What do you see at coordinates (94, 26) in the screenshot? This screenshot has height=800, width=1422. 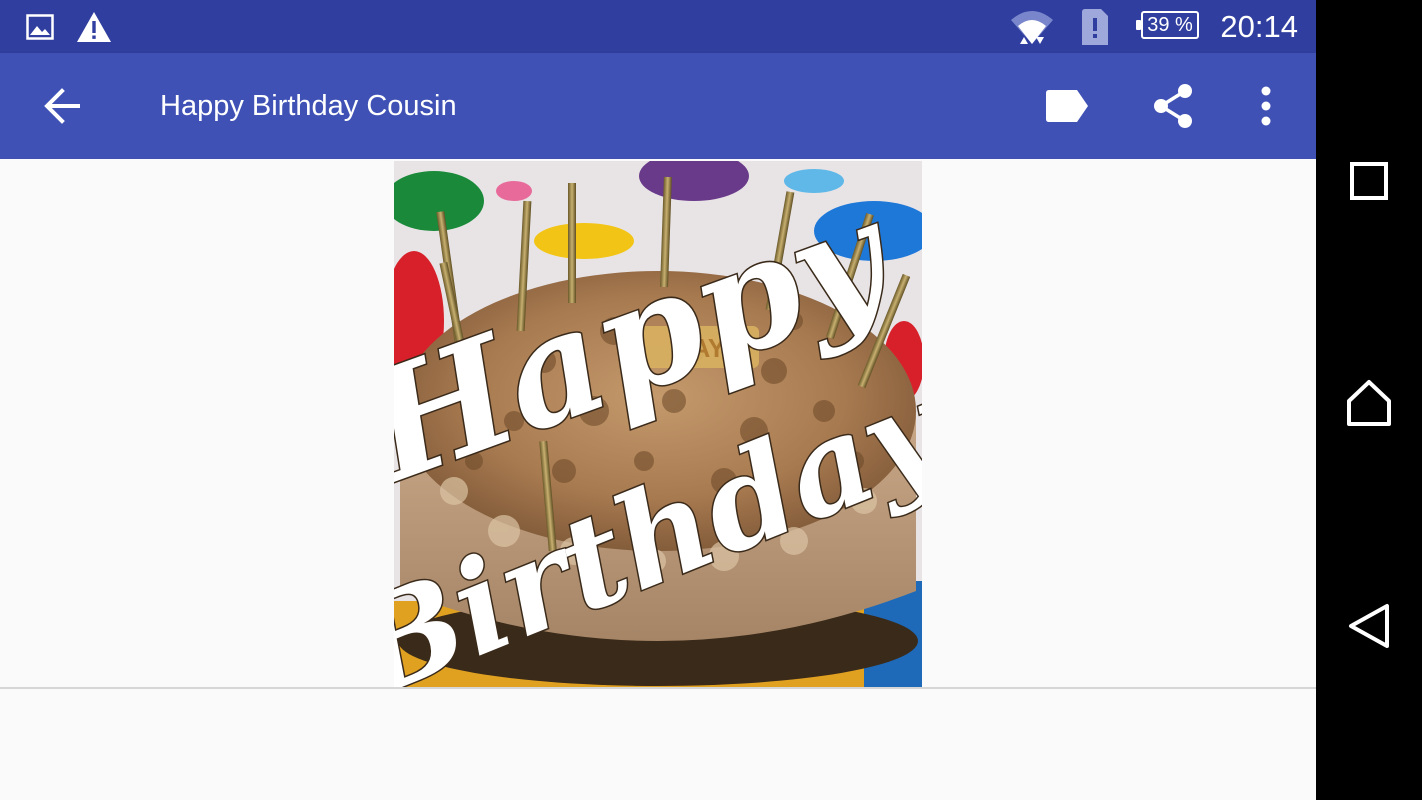 I see `warning-icon` at bounding box center [94, 26].